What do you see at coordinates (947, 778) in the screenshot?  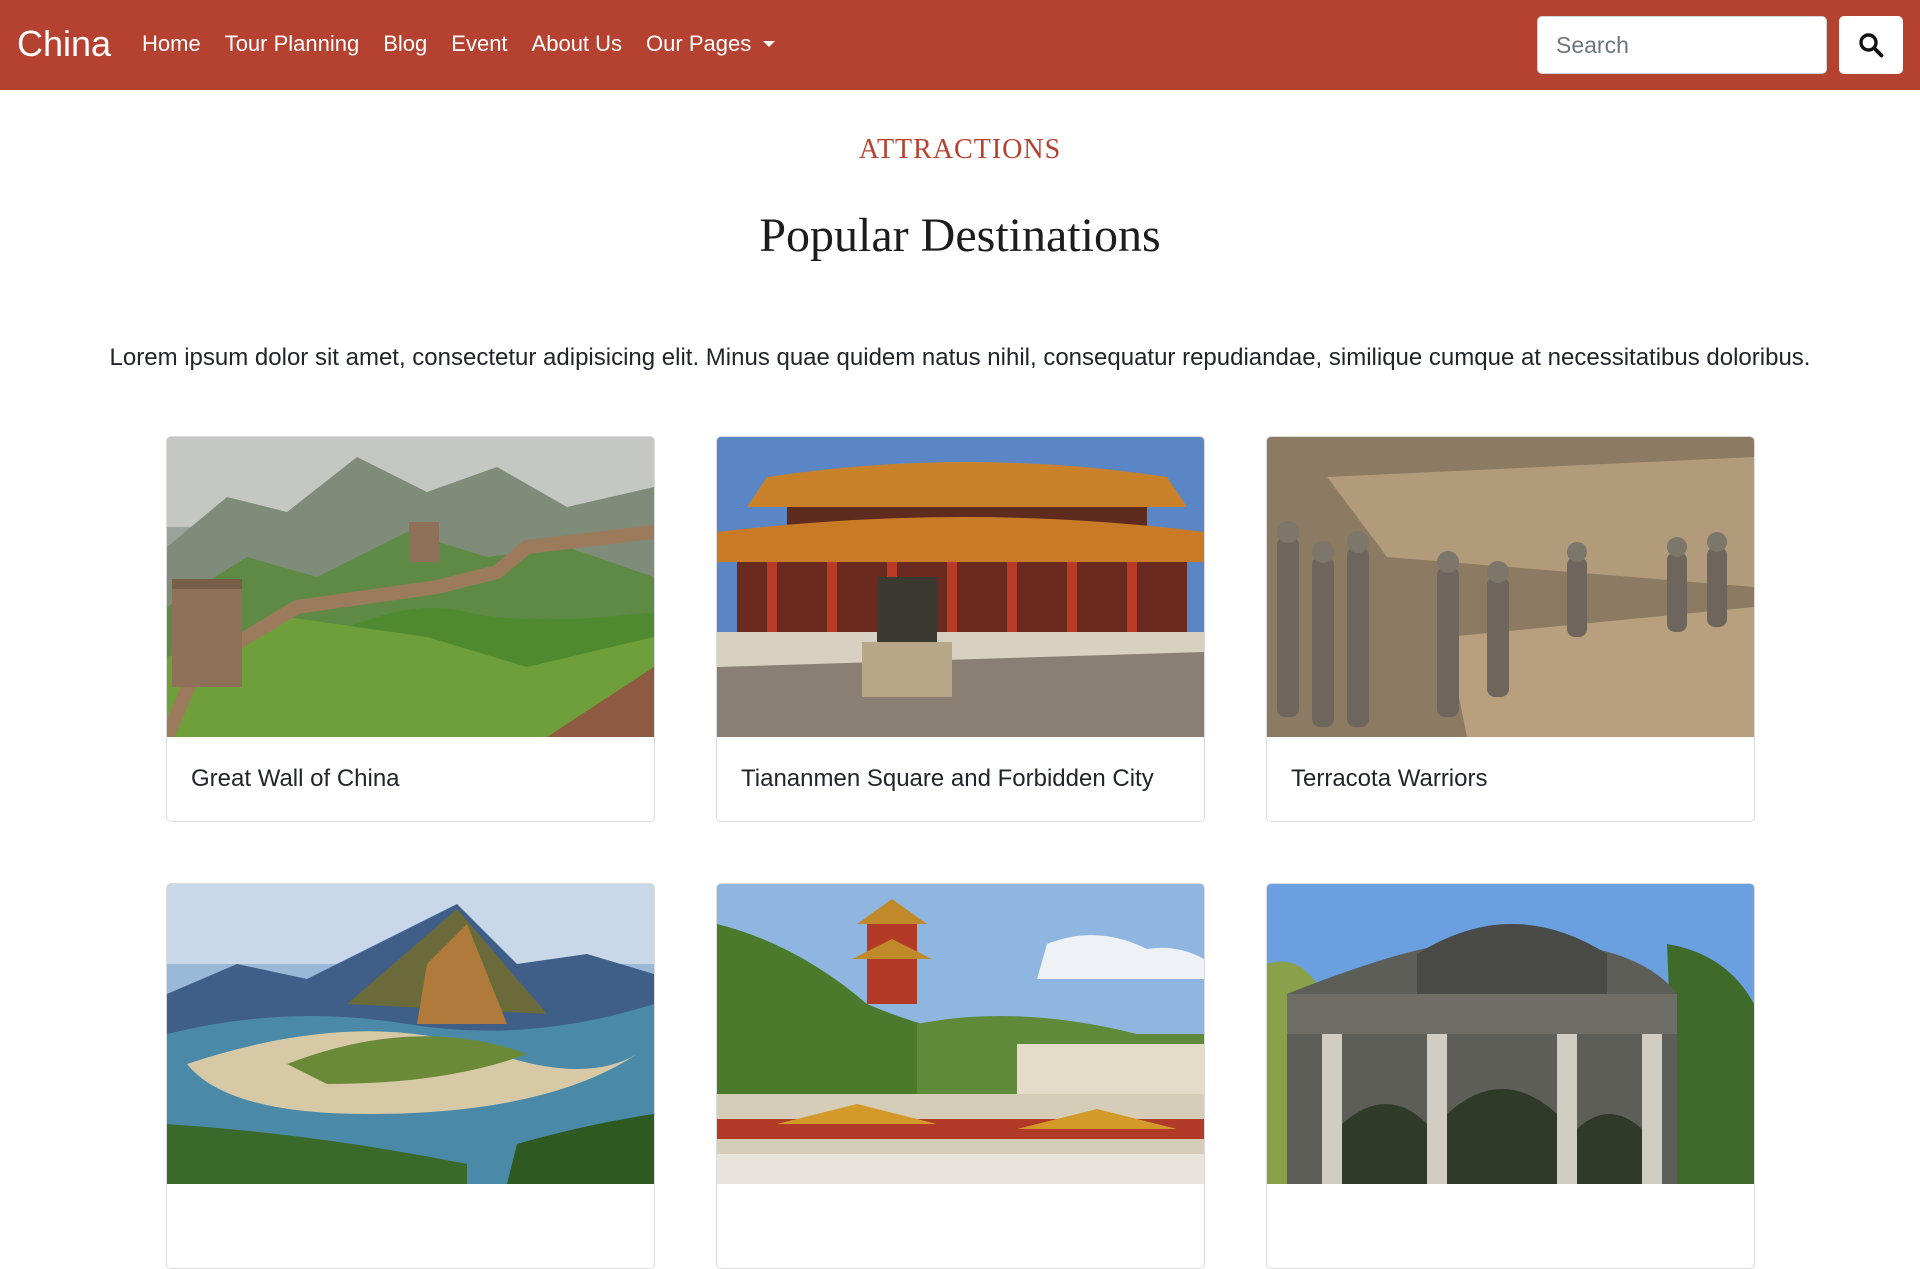 I see `card-title: Tiananmen Square and Forbidden City` at bounding box center [947, 778].